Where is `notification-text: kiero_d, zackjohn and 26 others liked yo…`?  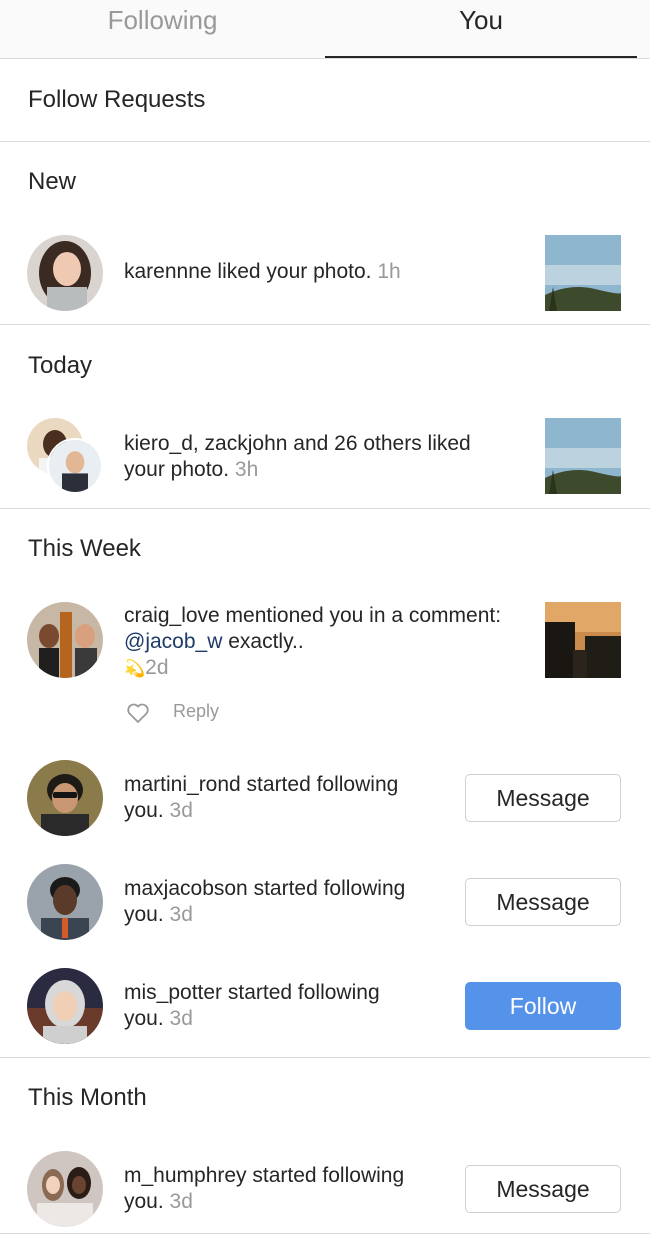 notification-text: kiero_d, zackjohn and 26 others liked yo… is located at coordinates (297, 457).